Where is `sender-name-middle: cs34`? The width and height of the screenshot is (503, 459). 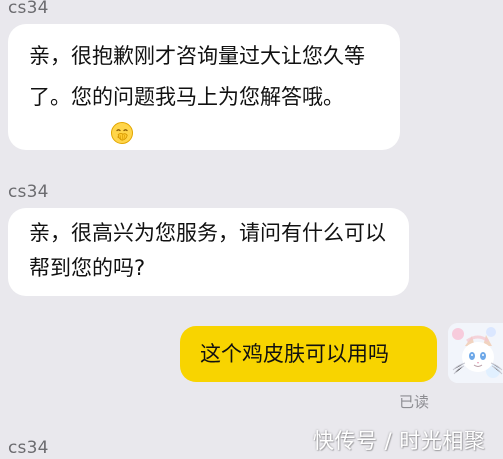 sender-name-middle: cs34 is located at coordinates (28, 192).